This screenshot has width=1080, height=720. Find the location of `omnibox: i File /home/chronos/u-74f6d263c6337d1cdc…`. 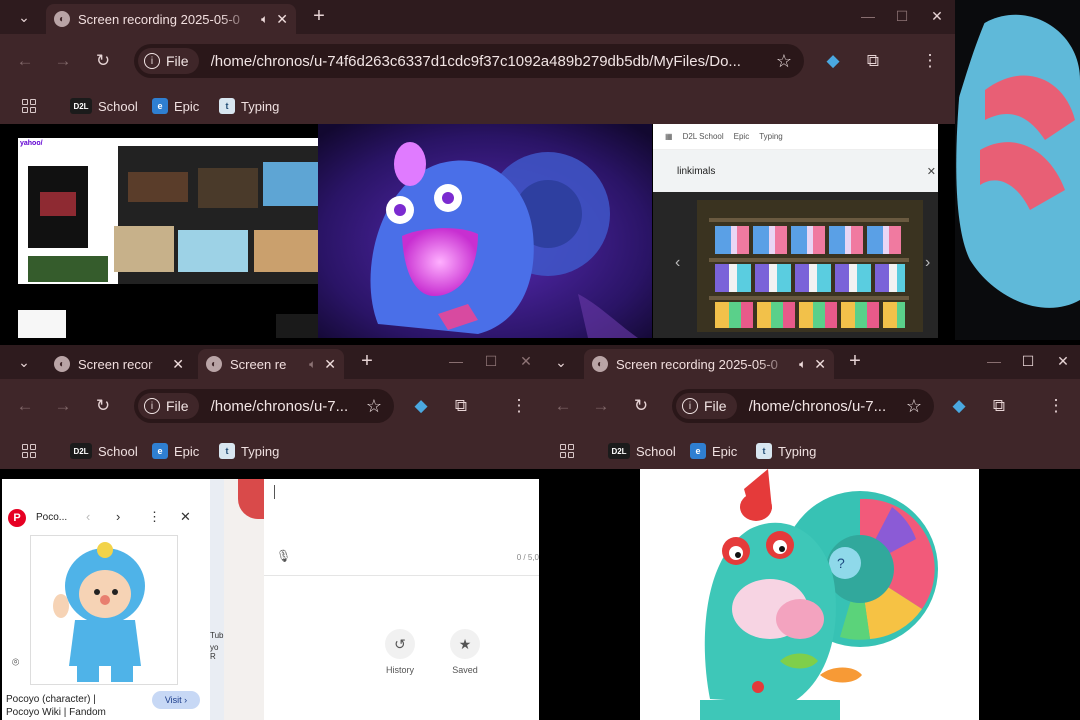

omnibox: i File /home/chronos/u-74f6d263c6337d1cdc… is located at coordinates (469, 61).